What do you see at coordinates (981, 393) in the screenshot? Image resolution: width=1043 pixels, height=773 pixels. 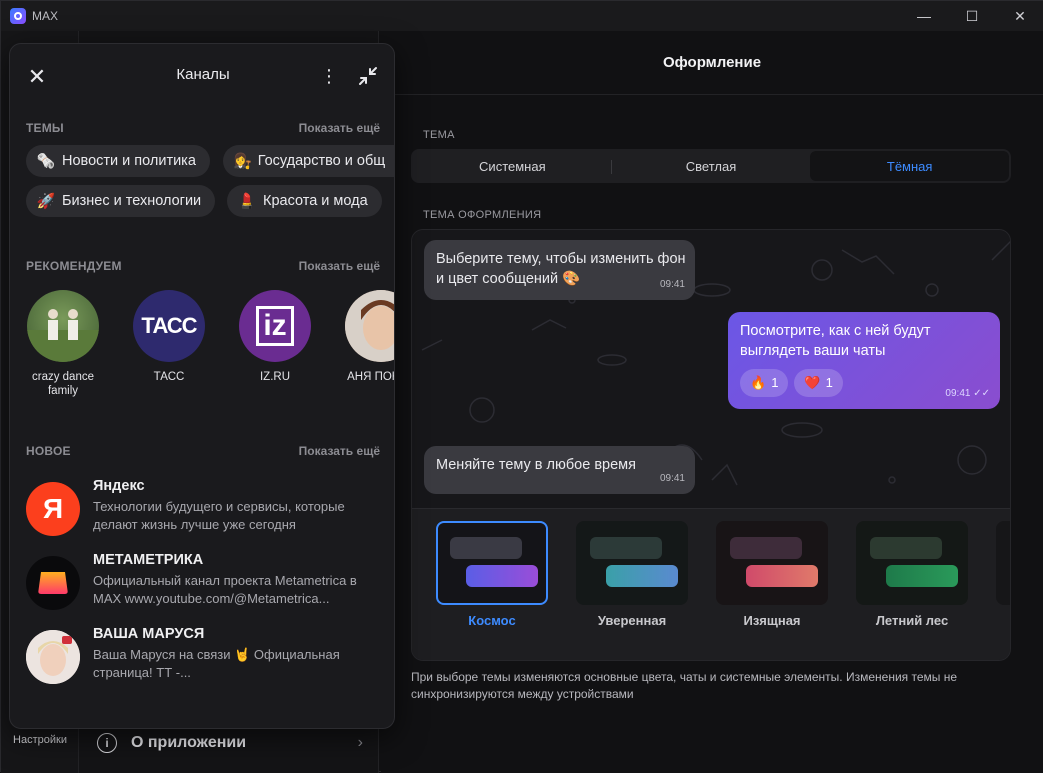 I see `double-check-icon: ✓✓` at bounding box center [981, 393].